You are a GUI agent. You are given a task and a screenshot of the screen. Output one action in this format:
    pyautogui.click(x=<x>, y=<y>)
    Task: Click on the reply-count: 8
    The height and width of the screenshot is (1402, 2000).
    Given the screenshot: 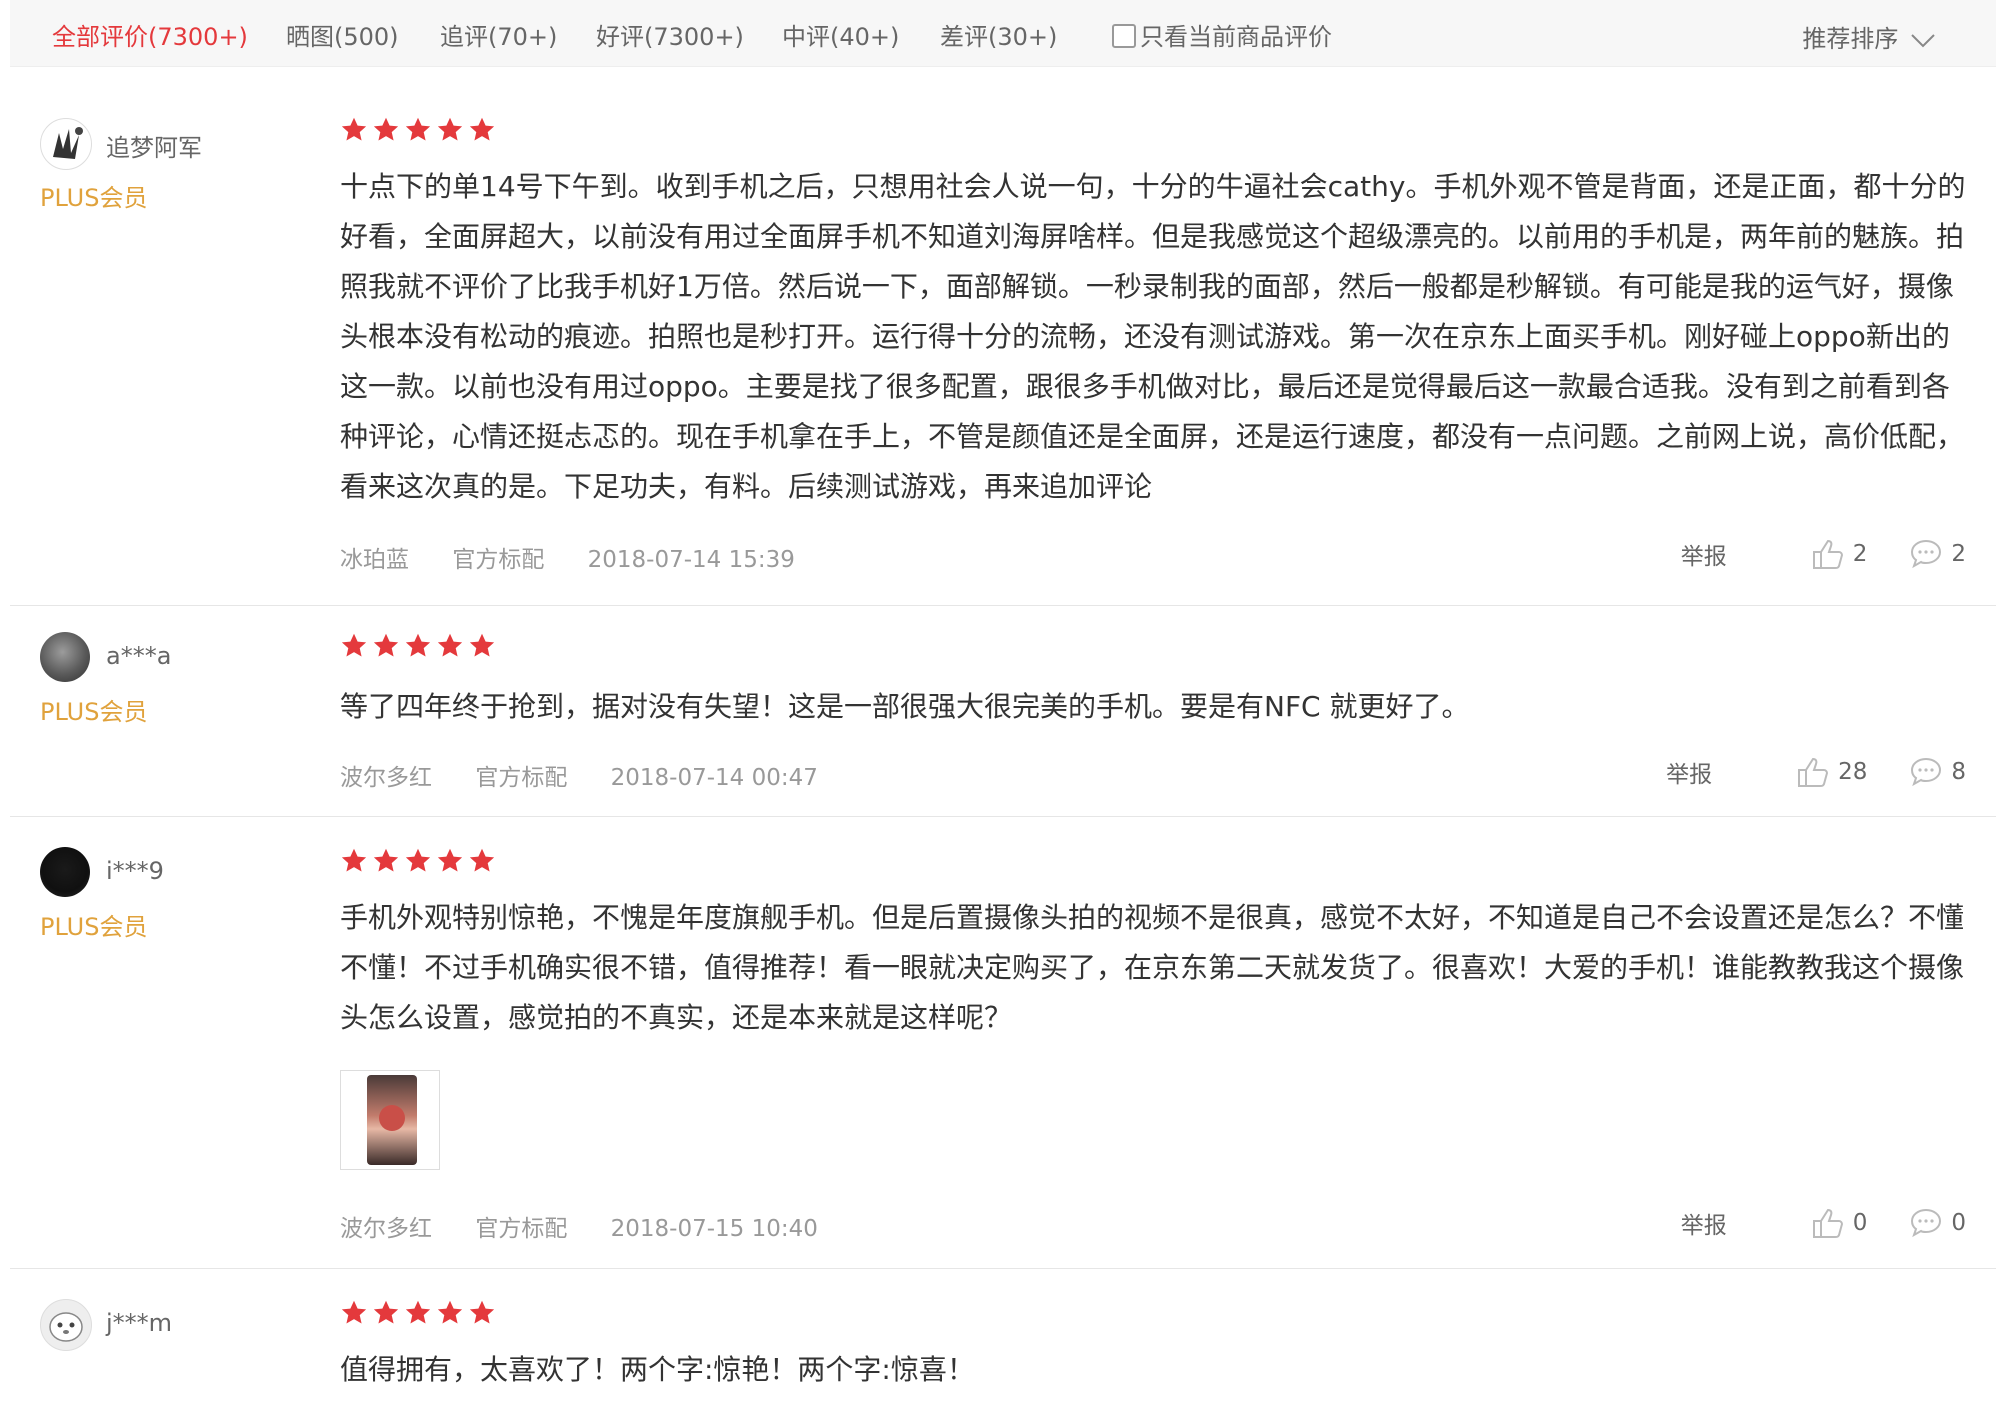 What is the action you would take?
    pyautogui.click(x=1958, y=772)
    